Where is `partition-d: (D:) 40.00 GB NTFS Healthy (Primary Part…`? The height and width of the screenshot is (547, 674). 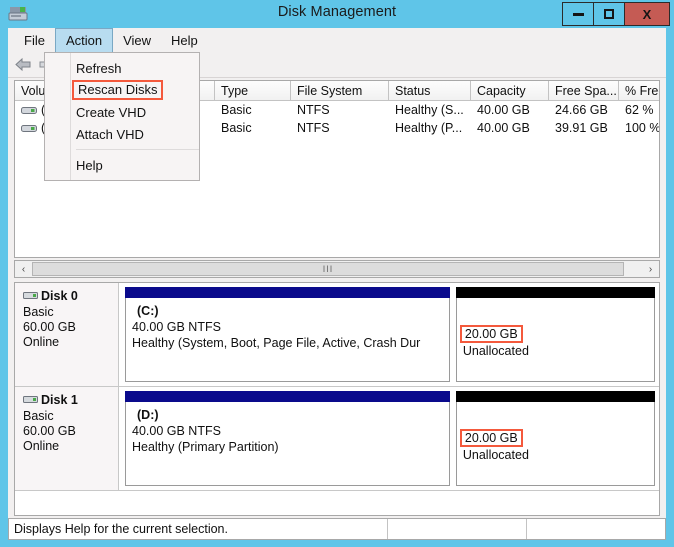
partition-d: (D:) 40.00 GB NTFS Healthy (Primary Part… is located at coordinates (287, 438).